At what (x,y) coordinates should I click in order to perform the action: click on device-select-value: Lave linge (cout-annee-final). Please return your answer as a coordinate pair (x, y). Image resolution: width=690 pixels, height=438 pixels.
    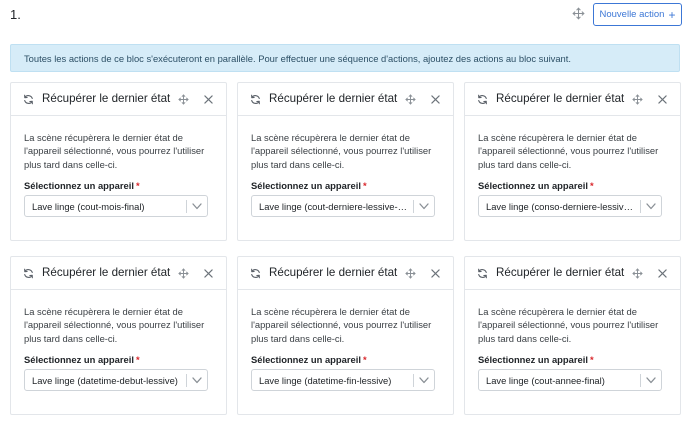
    Looking at the image, I should click on (545, 380).